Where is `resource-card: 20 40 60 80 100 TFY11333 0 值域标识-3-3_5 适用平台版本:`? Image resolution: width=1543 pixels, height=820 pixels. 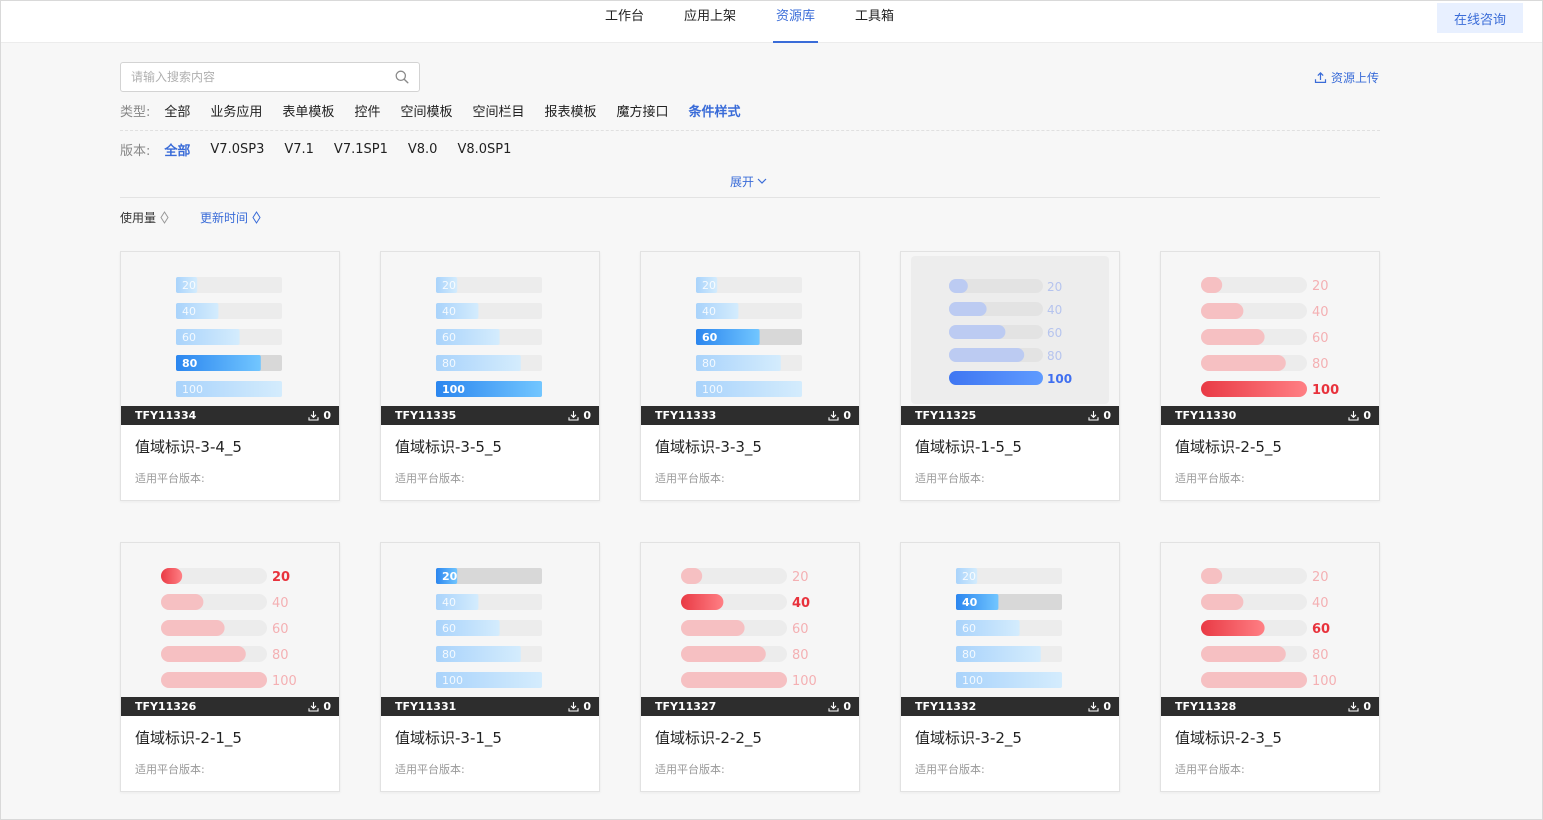
resource-card: 20 40 60 80 100 TFY11333 0 值域标识-3-3_5 适用平台版本: is located at coordinates (750, 376).